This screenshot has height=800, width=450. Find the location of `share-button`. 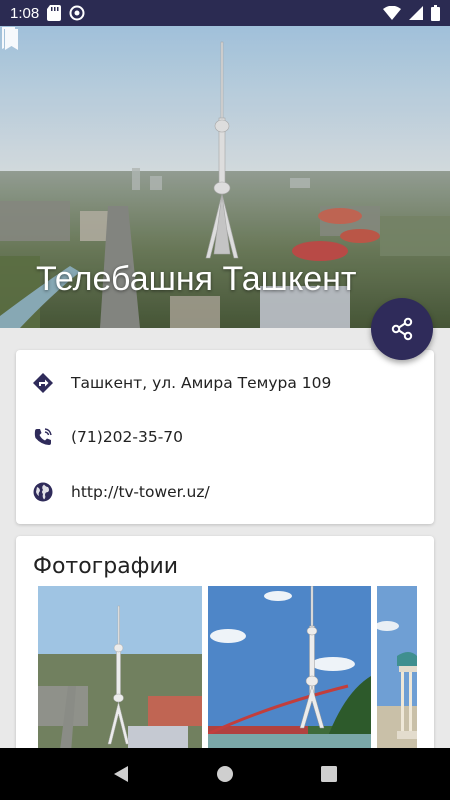

share-button is located at coordinates (402, 329).